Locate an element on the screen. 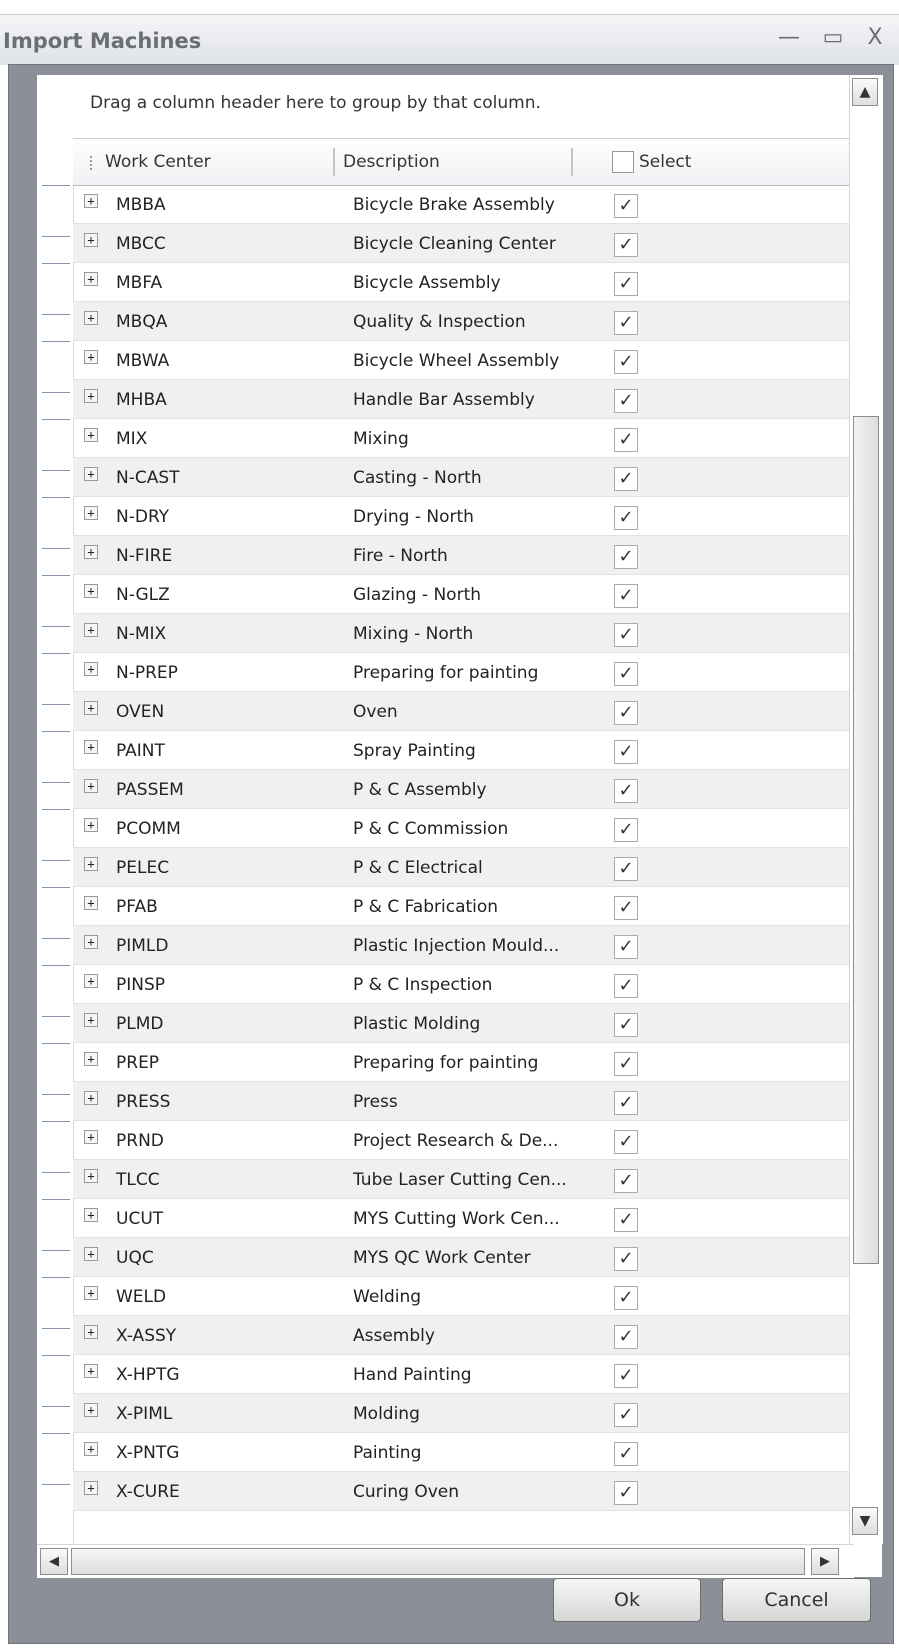 This screenshot has width=899, height=1650. work-center-cell: WELD is located at coordinates (141, 1297).